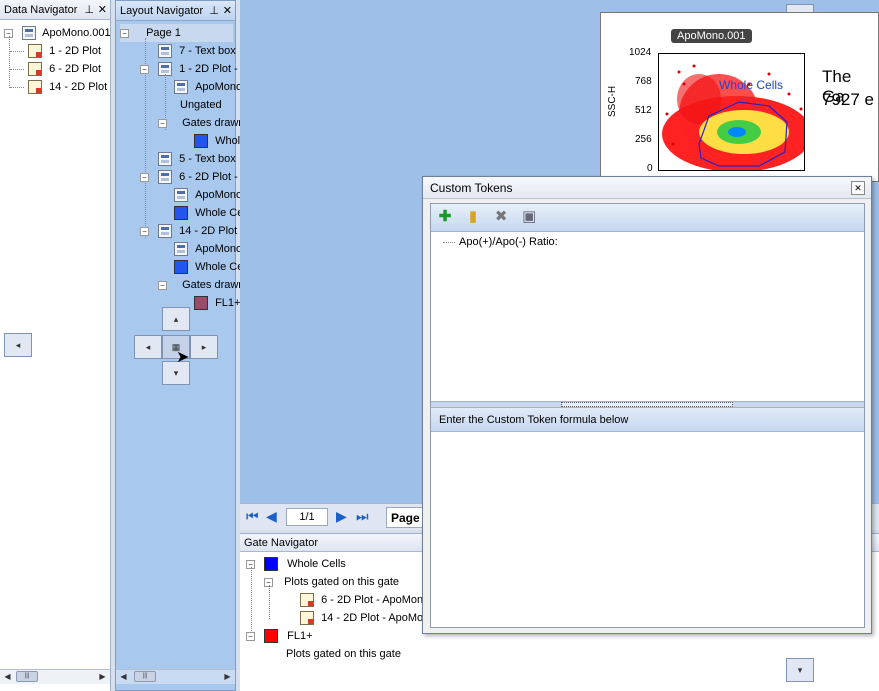 Image resolution: width=879 pixels, height=691 pixels. Describe the element at coordinates (405, 517) in the screenshot. I see `page-tab: Page` at that location.